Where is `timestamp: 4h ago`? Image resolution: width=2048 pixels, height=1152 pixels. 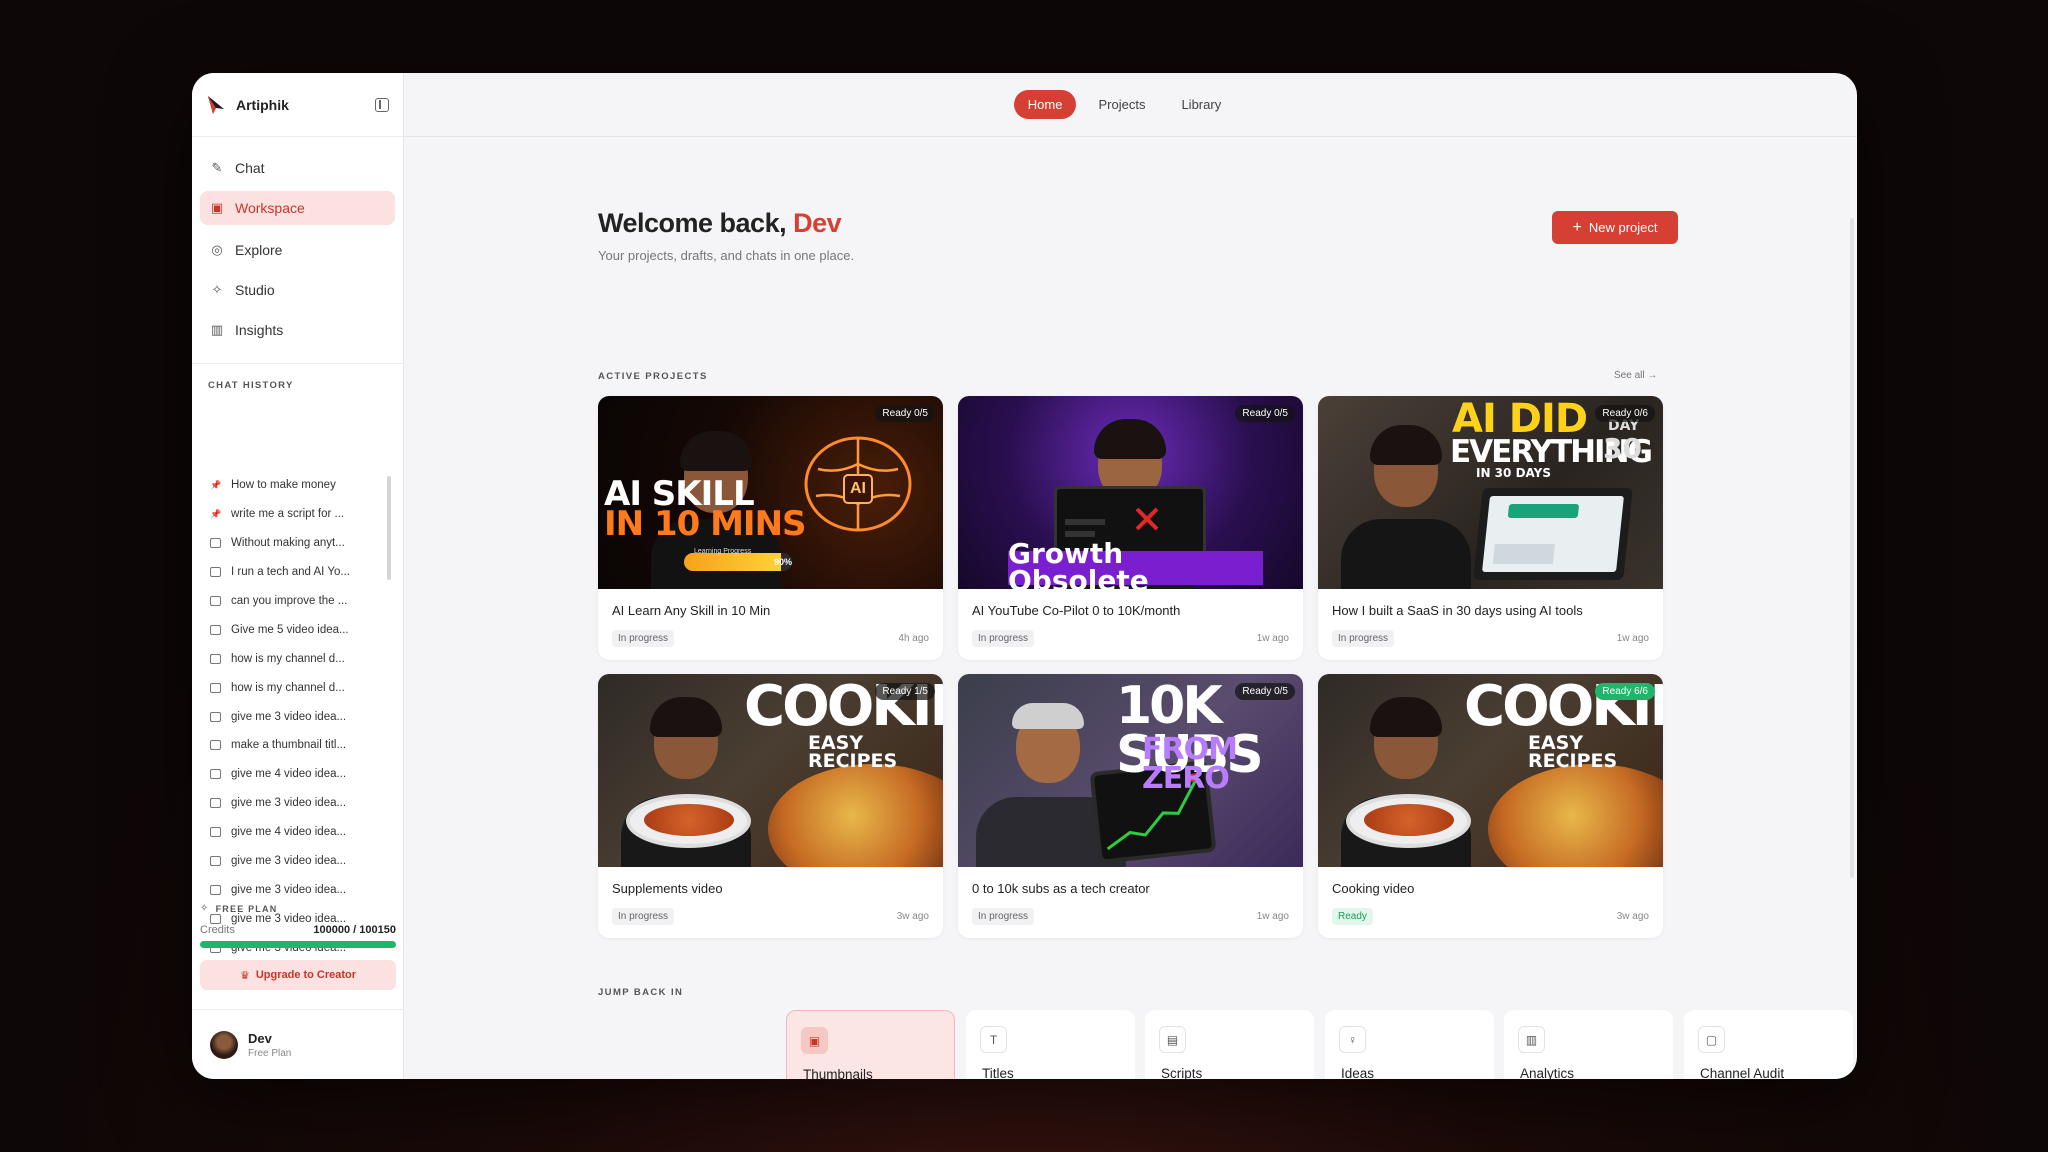 timestamp: 4h ago is located at coordinates (913, 638).